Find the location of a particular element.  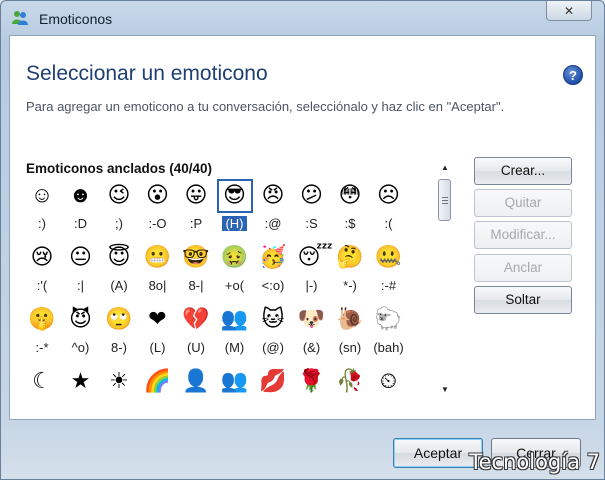

emoticon-cell: ☀ is located at coordinates (119, 383).